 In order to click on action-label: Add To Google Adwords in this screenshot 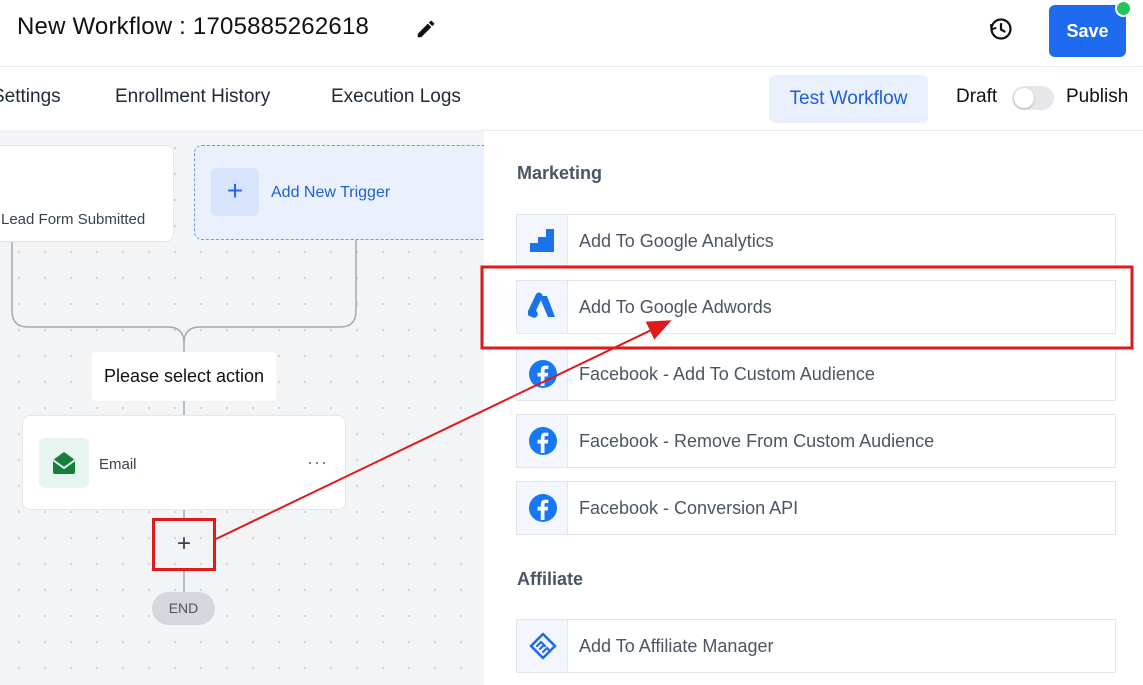, I will do `click(675, 307)`.